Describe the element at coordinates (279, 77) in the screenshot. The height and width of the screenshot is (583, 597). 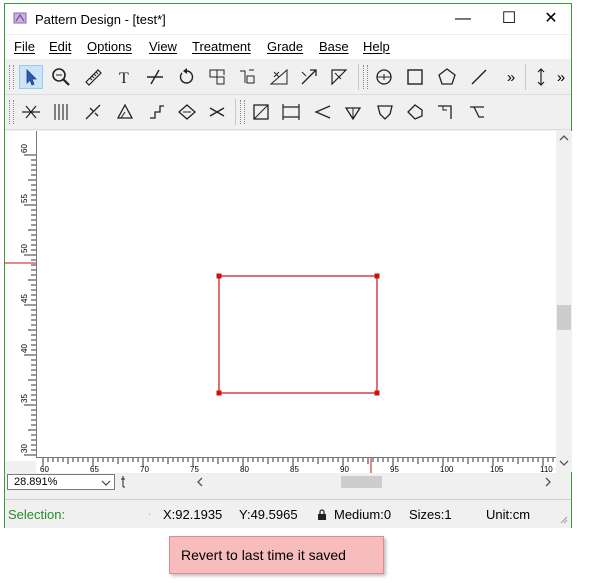
I see `measure-angle-icon` at that location.